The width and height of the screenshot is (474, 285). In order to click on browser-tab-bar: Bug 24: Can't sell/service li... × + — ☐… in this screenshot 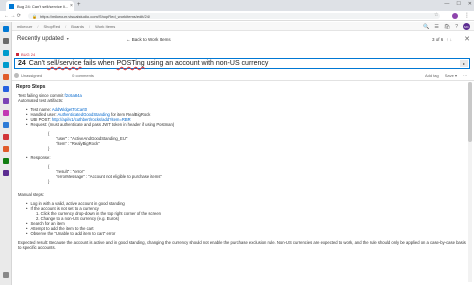, I will do `click(237, 5)`.